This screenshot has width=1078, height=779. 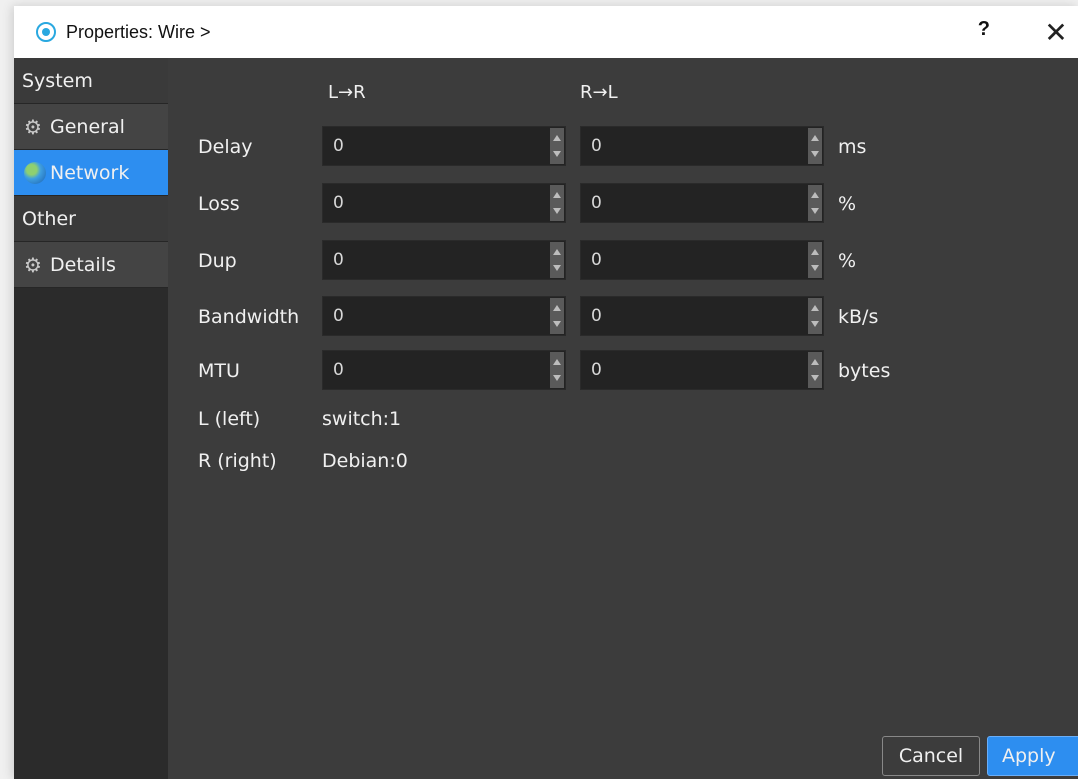 What do you see at coordinates (91, 219) in the screenshot?
I see `sidebar-category-other: Other` at bounding box center [91, 219].